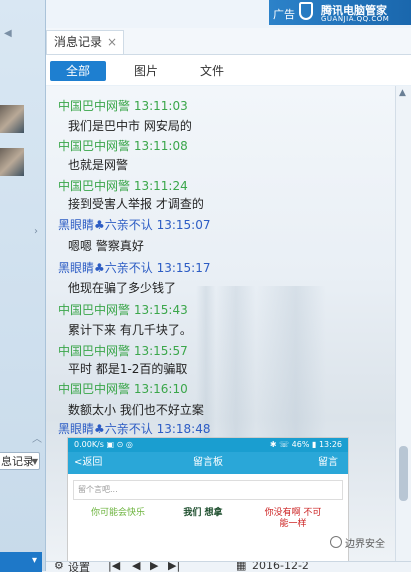  Describe the element at coordinates (112, 42) in the screenshot. I see `close-icon: ×` at that location.